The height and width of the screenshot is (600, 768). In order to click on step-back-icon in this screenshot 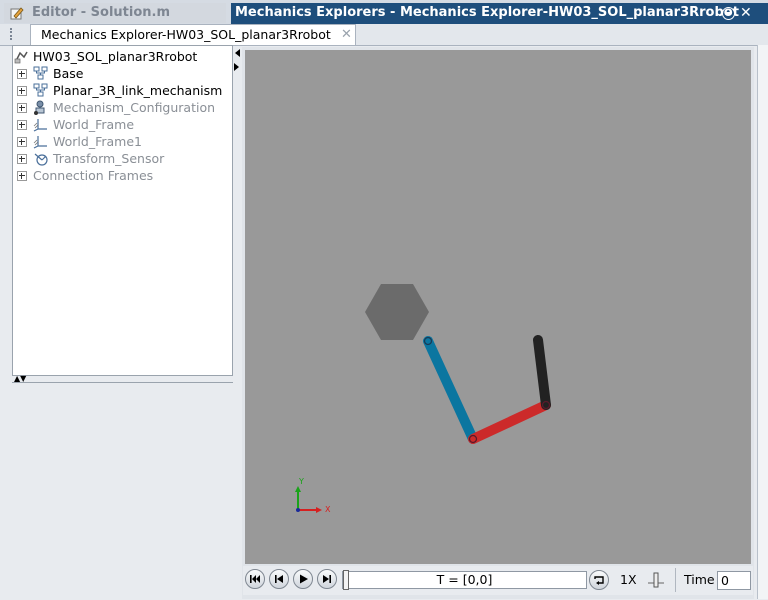, I will do `click(279, 579)`.